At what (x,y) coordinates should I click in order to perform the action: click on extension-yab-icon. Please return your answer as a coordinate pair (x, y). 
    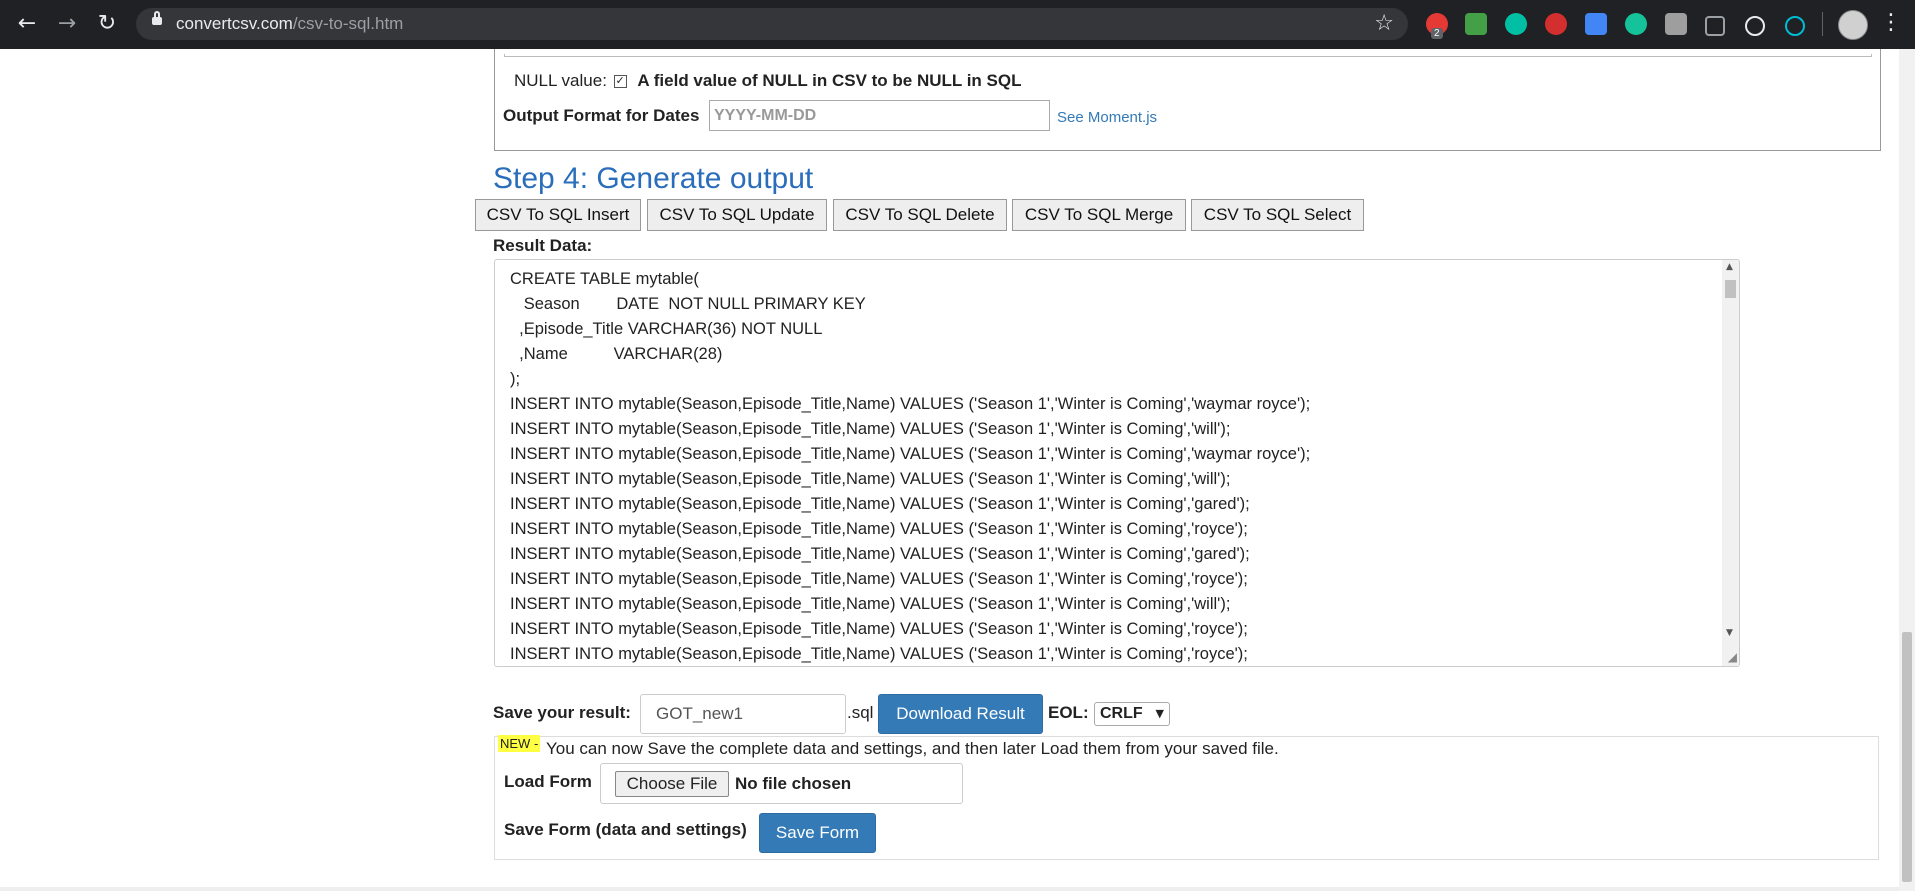
    Looking at the image, I should click on (1556, 24).